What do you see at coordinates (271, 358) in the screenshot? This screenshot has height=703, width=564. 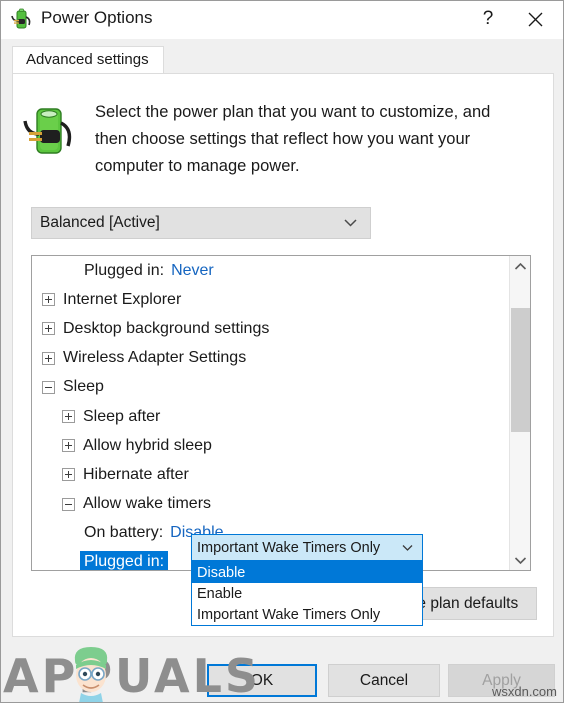 I see `tree-item-group: Wireless Adapter Settings` at bounding box center [271, 358].